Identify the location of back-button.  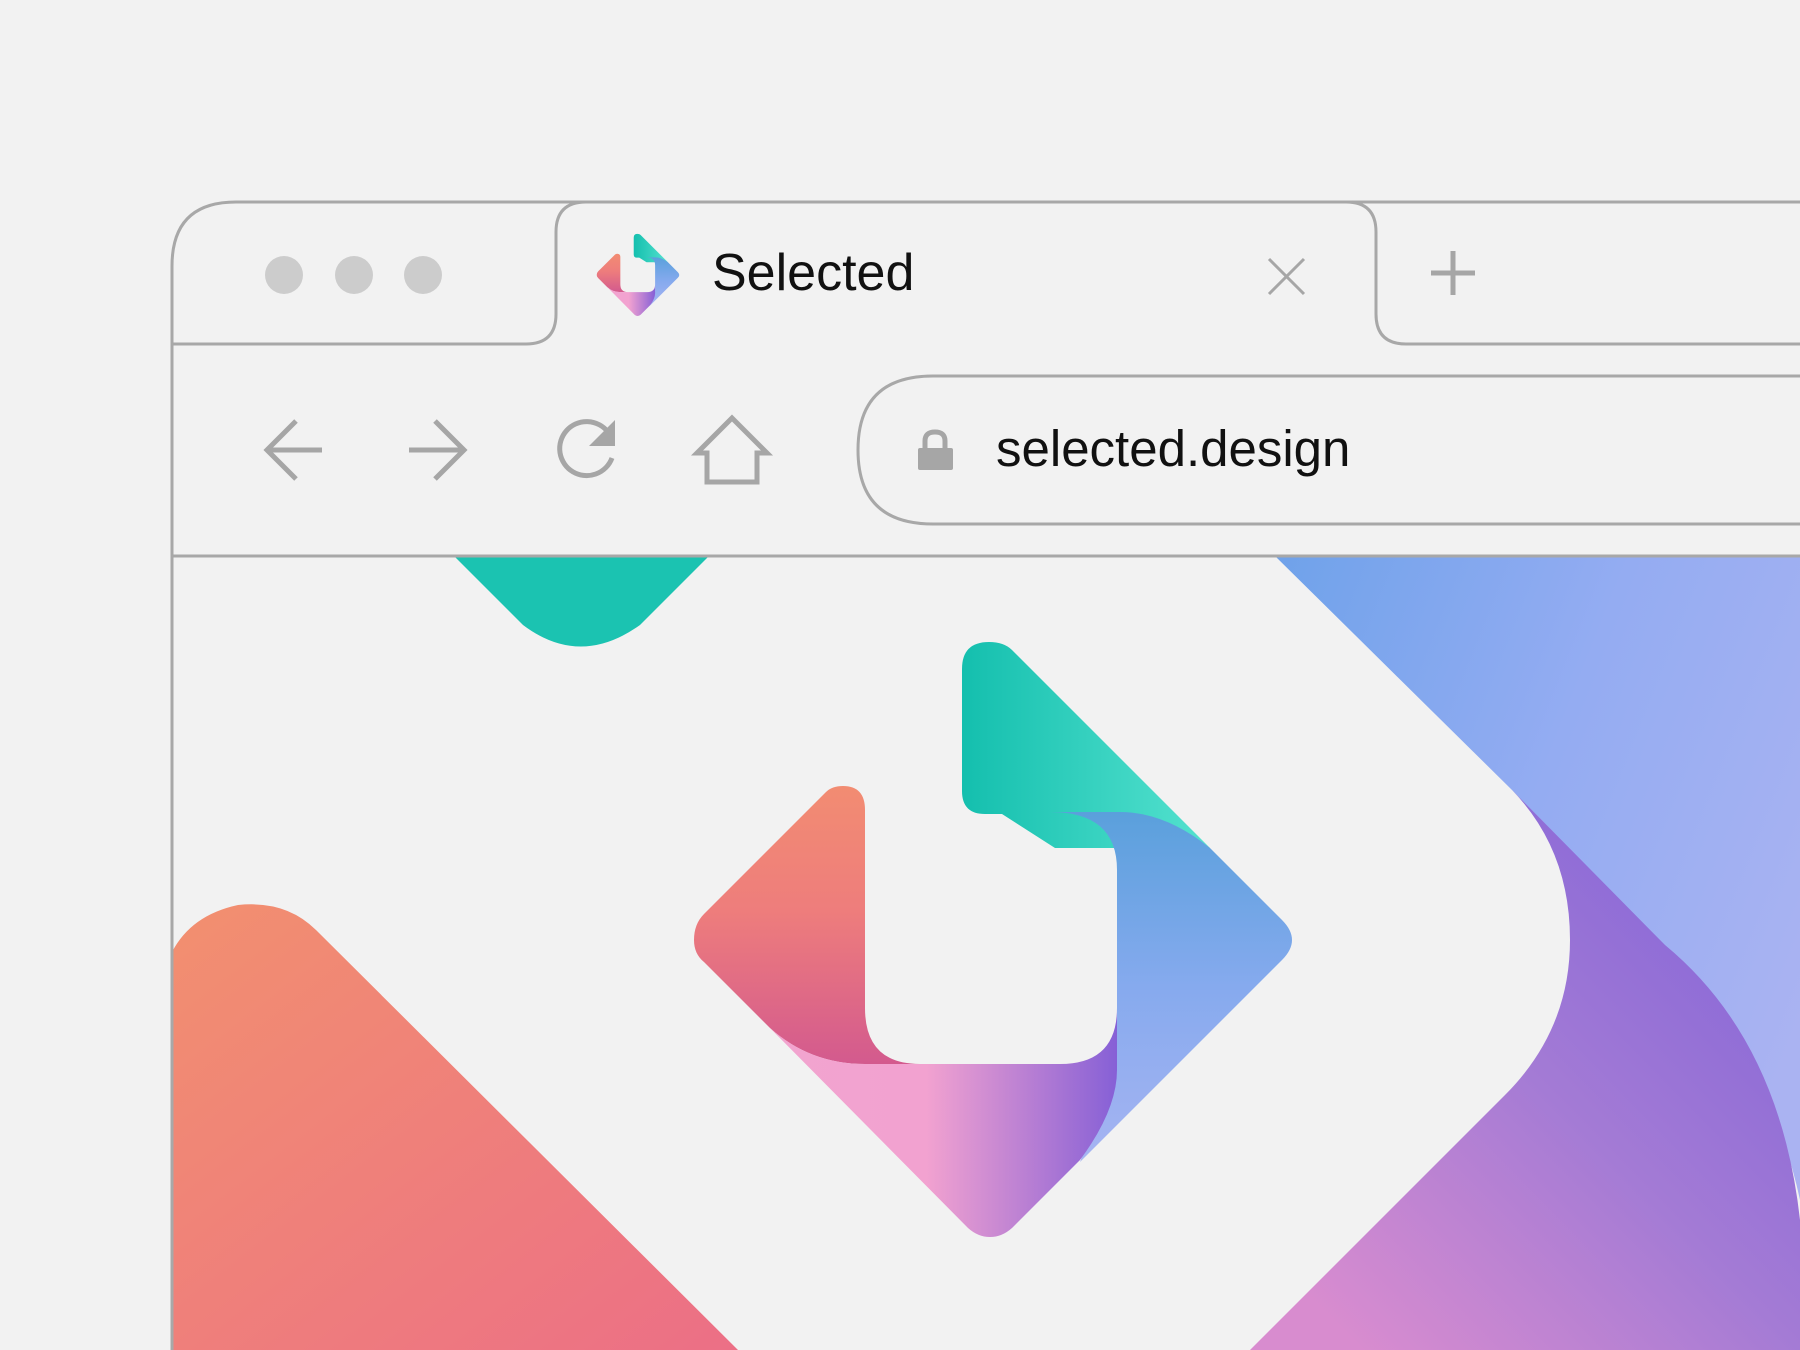
(294, 450).